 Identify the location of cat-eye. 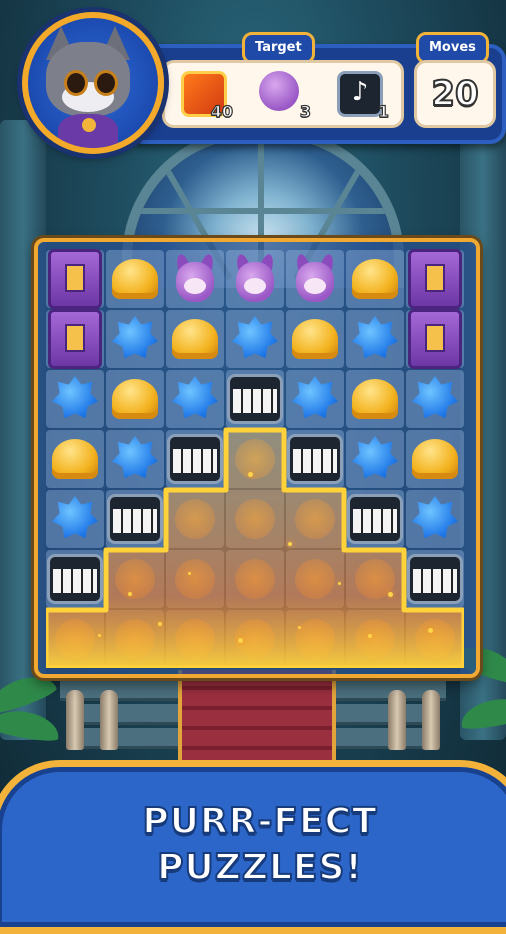
(106, 83).